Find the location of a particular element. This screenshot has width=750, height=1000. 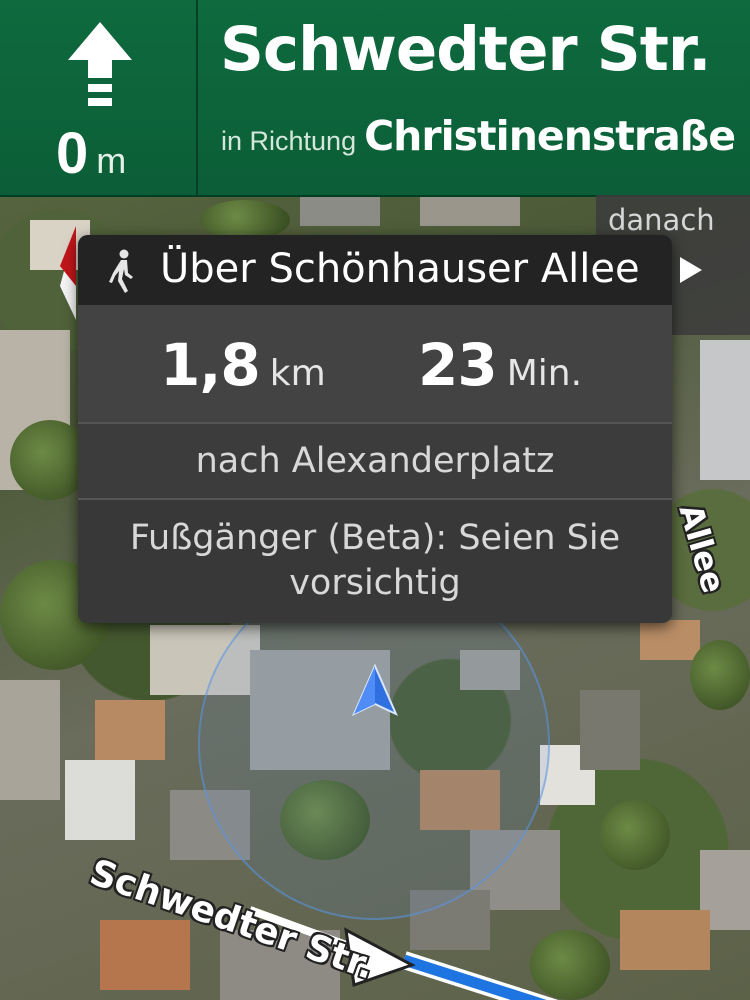

route-duration: 23 Min. is located at coordinates (500, 365).